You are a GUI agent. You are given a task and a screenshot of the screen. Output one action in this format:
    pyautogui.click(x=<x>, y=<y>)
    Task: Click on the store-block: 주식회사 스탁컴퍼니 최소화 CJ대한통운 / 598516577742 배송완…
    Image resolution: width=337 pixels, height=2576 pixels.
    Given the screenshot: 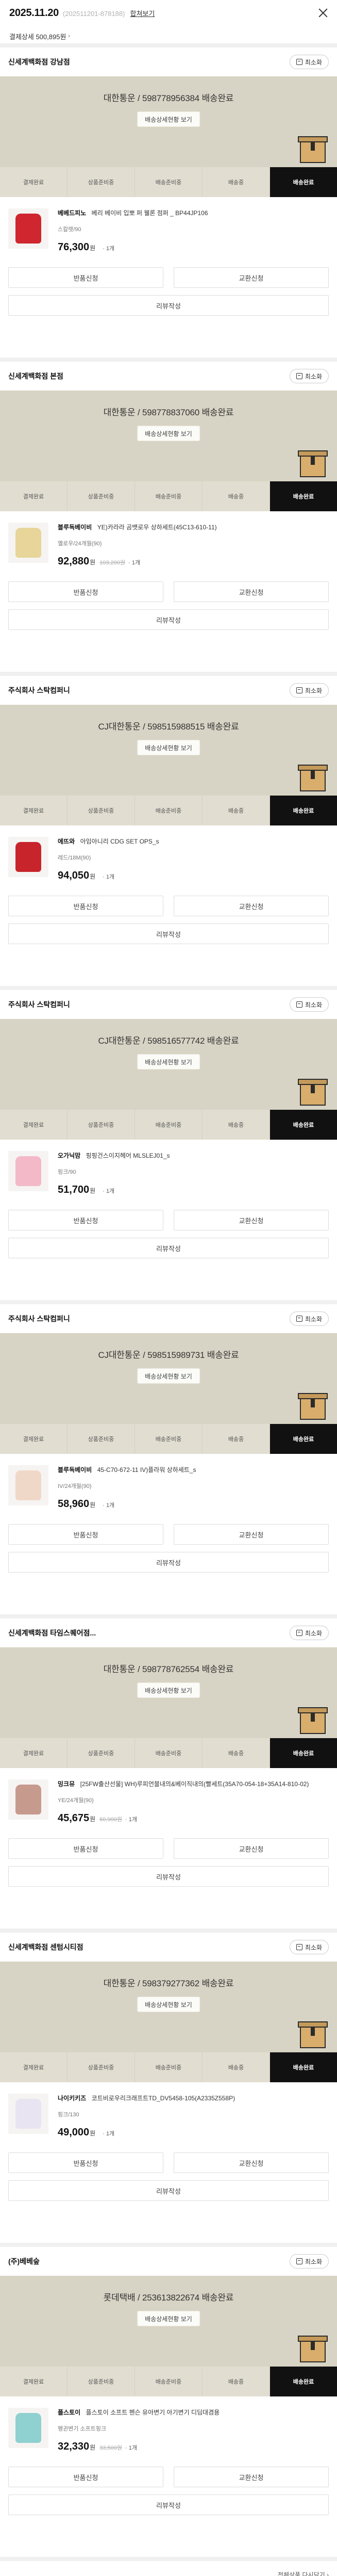 What is the action you would take?
    pyautogui.click(x=168, y=1147)
    